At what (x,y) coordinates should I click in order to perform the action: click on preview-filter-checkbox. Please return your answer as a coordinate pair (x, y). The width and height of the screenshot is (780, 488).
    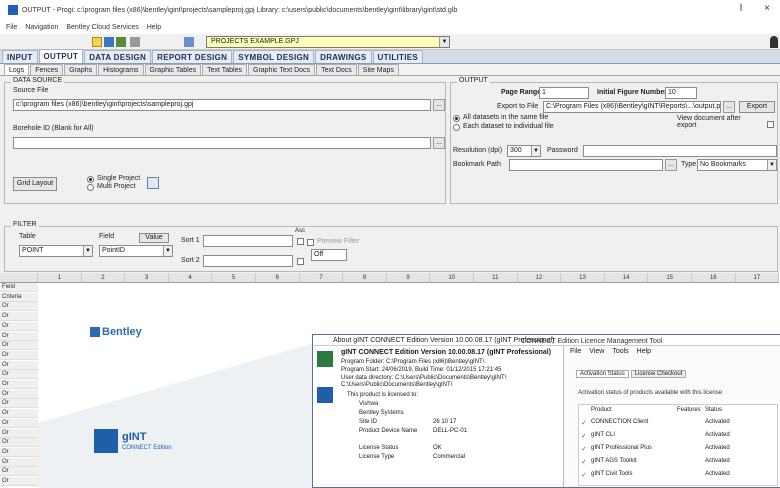
    Looking at the image, I should click on (310, 242).